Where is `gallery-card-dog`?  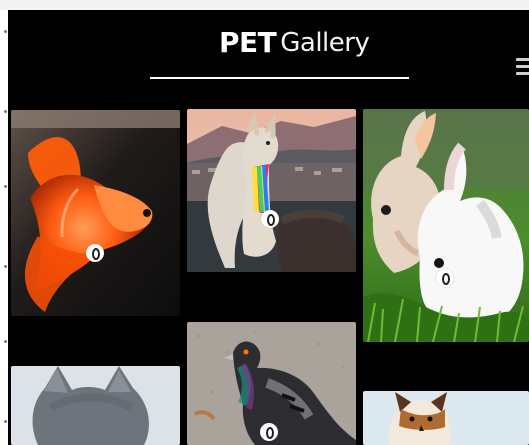 gallery-card-dog is located at coordinates (446, 418).